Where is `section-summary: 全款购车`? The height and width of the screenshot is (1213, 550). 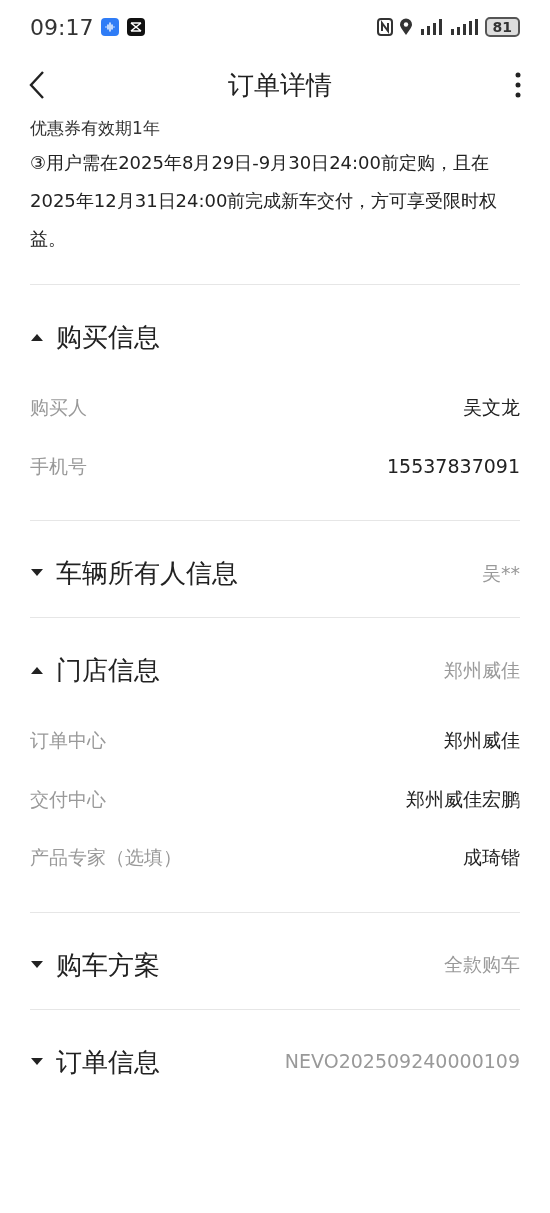
section-summary: 全款购车 is located at coordinates (482, 965).